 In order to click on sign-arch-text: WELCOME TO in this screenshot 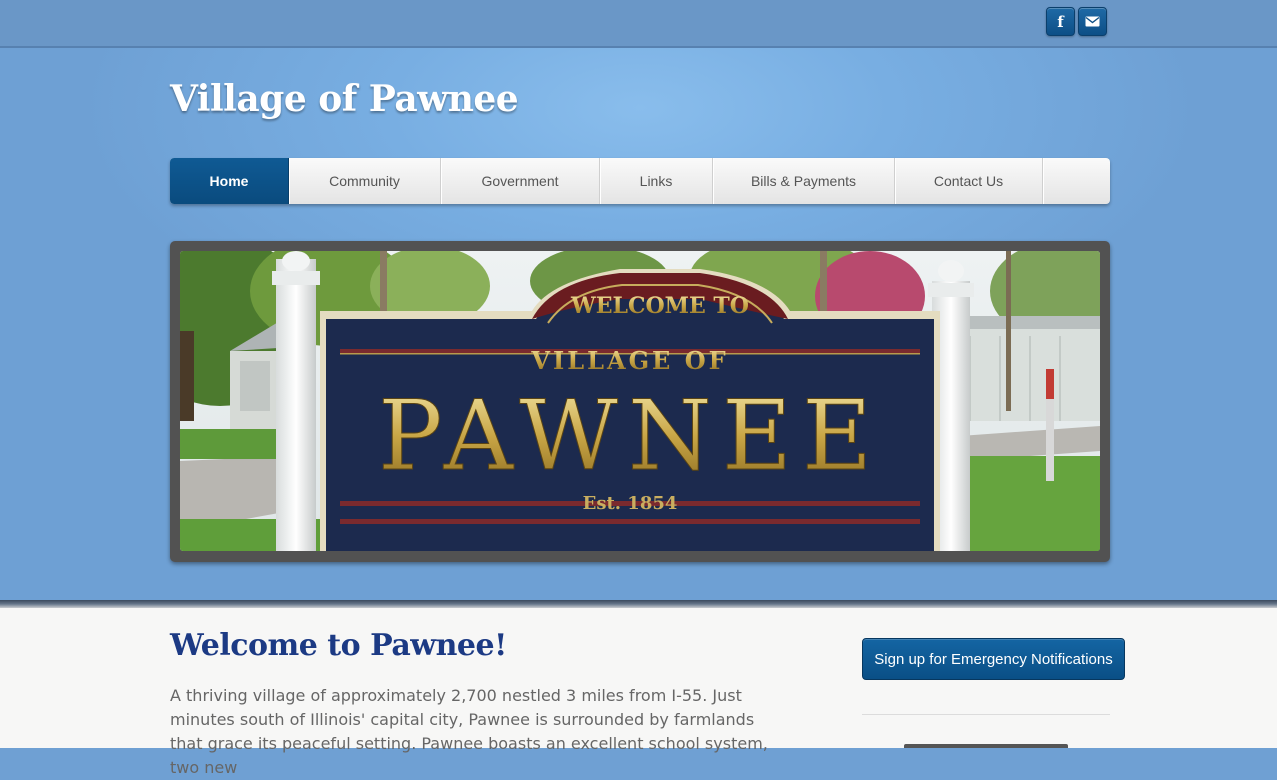, I will do `click(659, 306)`.